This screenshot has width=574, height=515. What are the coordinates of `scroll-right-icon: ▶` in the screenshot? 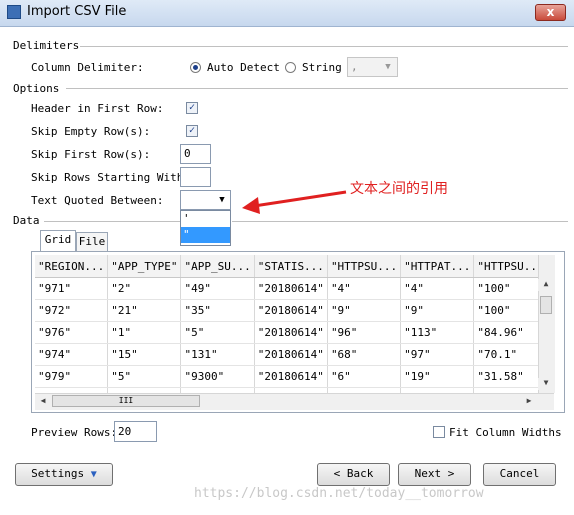 It's located at (529, 401).